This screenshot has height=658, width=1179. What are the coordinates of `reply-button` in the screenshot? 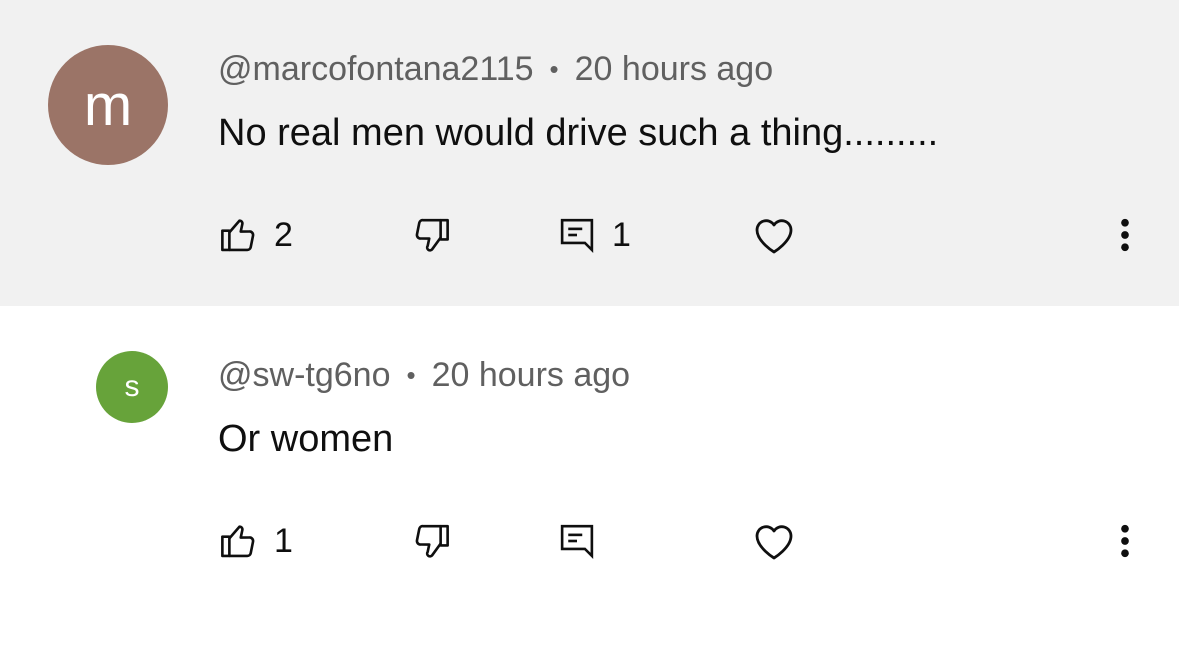 It's located at (577, 541).